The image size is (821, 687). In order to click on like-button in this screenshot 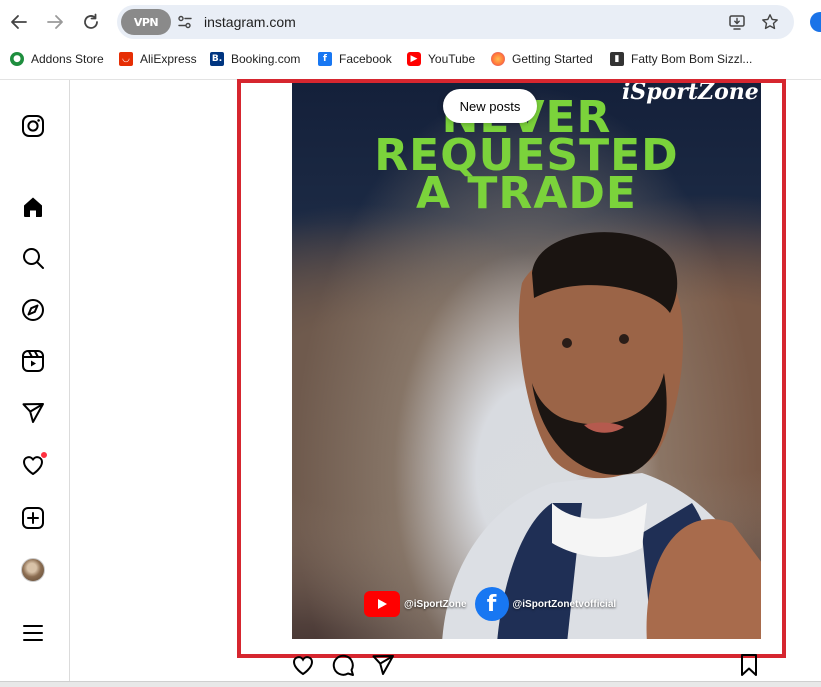, I will do `click(303, 665)`.